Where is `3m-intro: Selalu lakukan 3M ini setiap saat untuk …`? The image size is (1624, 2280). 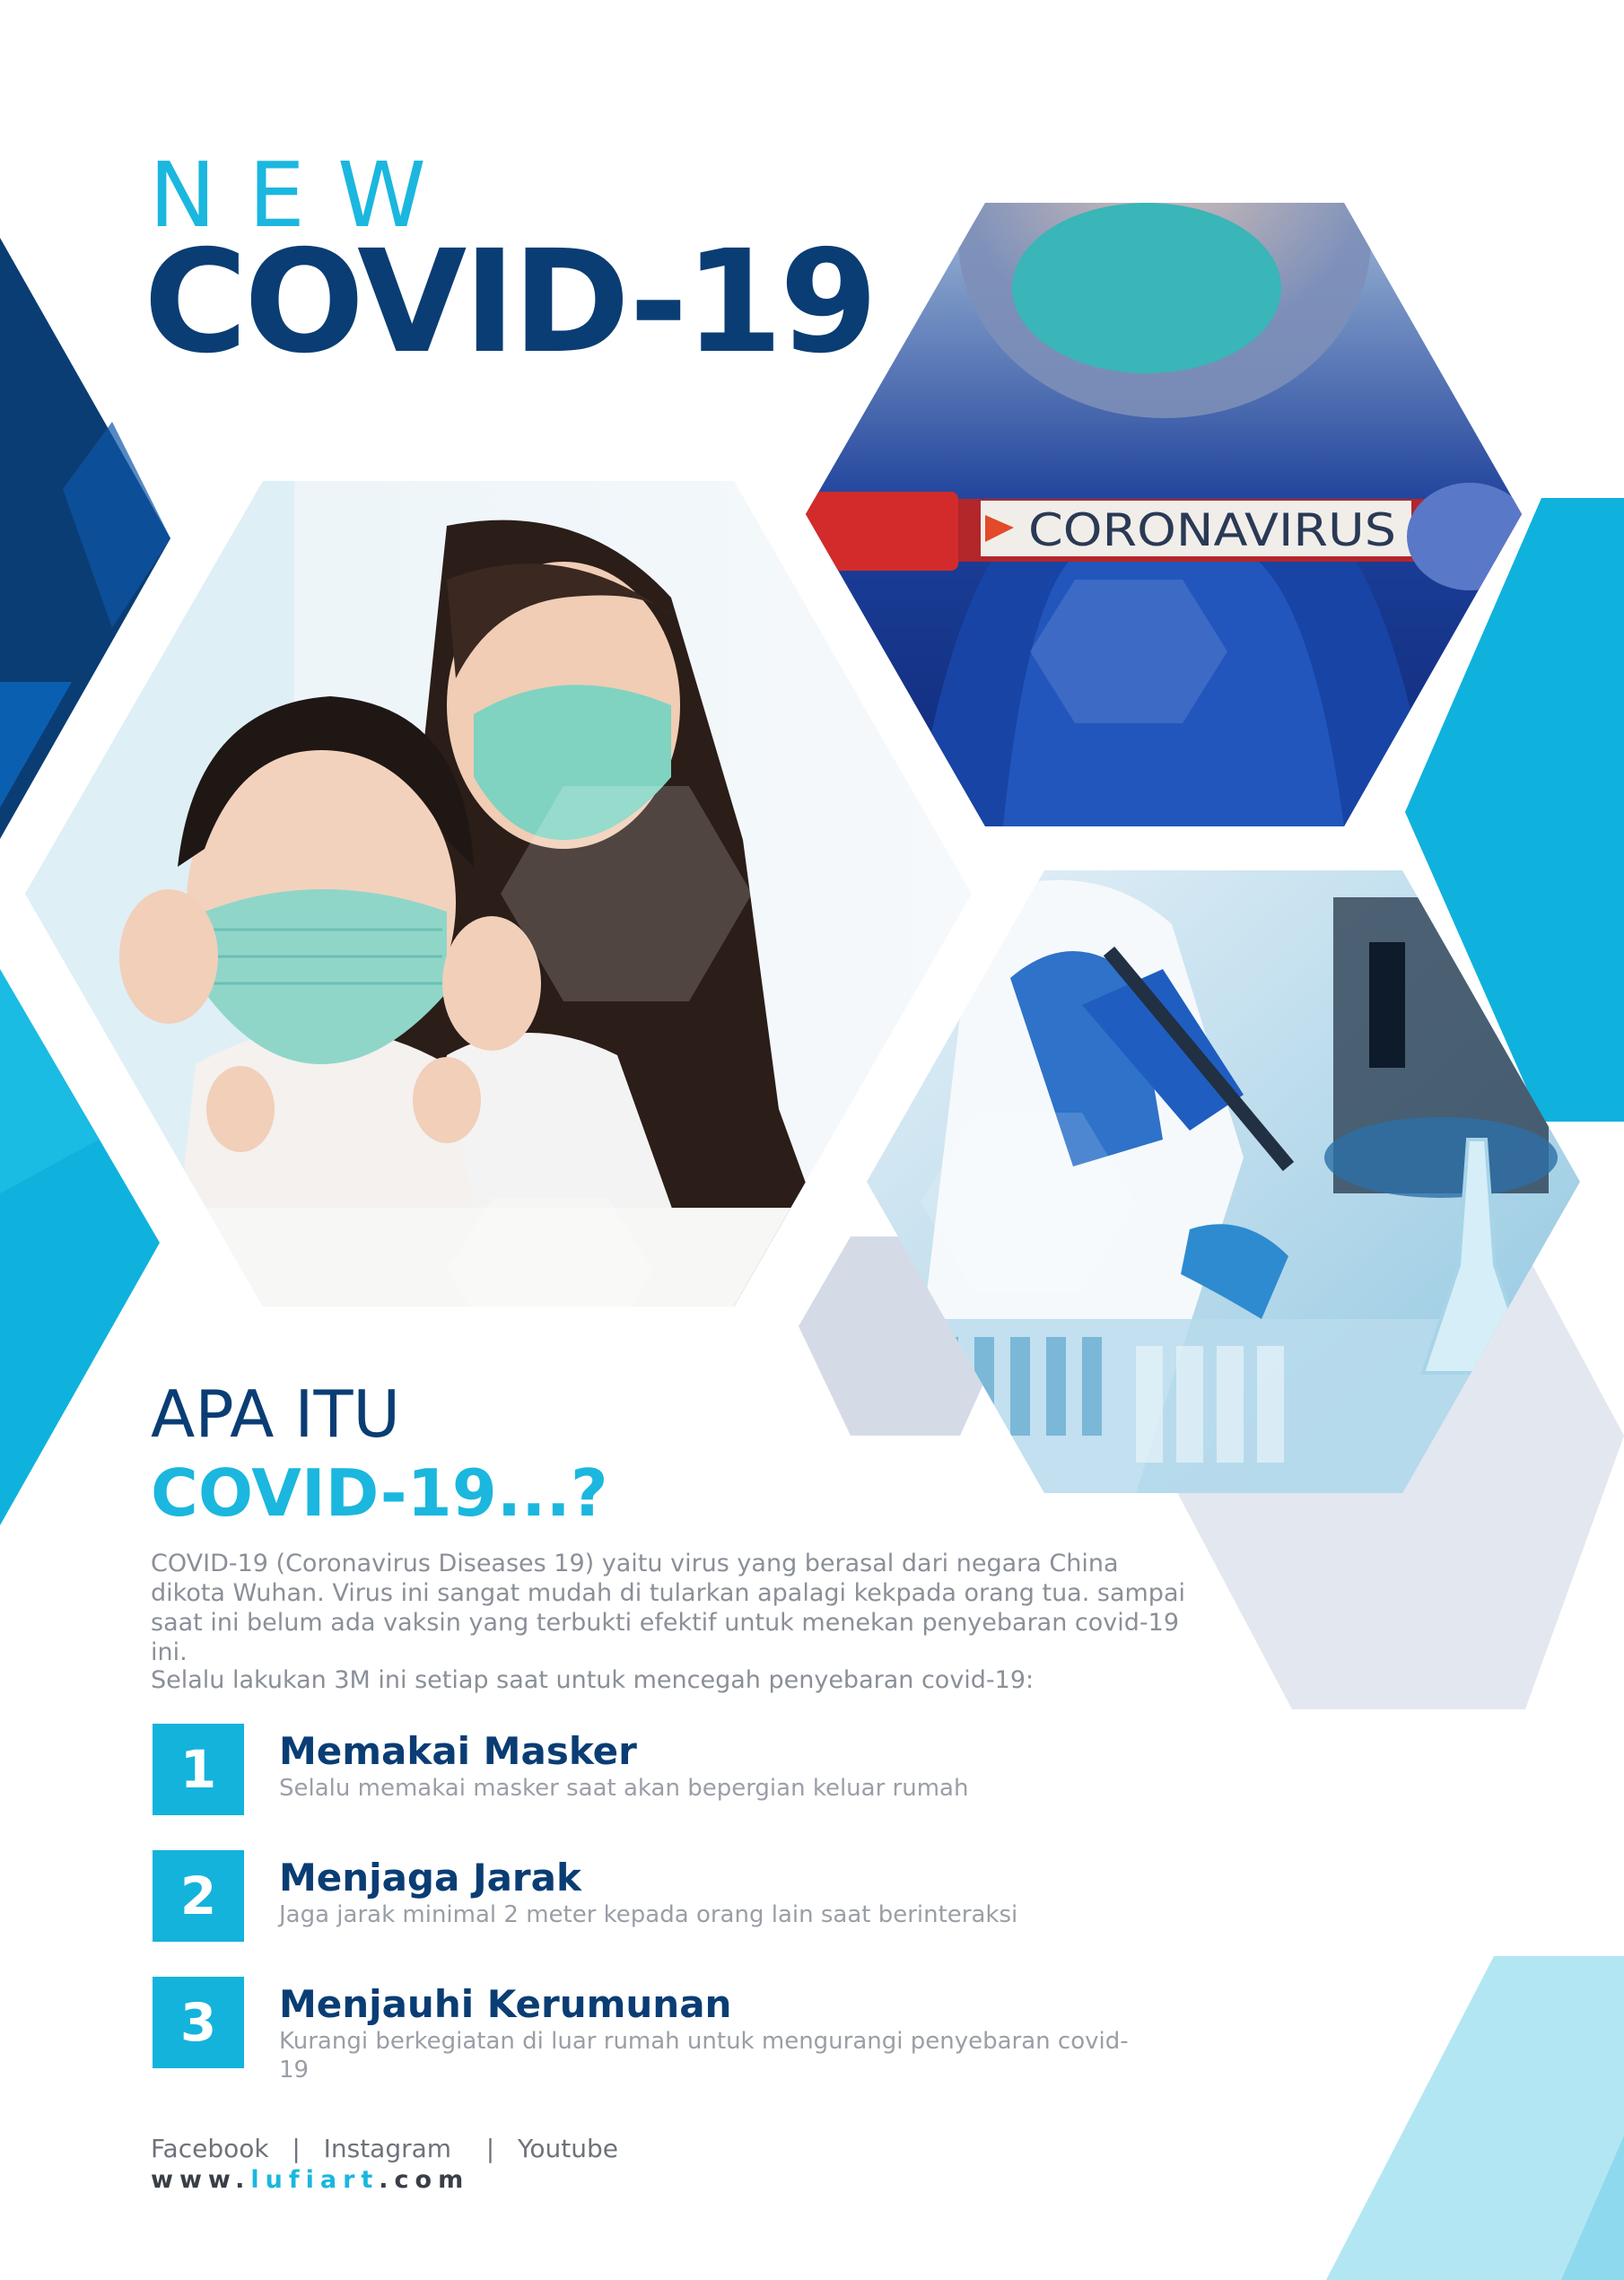 3m-intro: Selalu lakukan 3M ini setiap saat untuk … is located at coordinates (593, 1680).